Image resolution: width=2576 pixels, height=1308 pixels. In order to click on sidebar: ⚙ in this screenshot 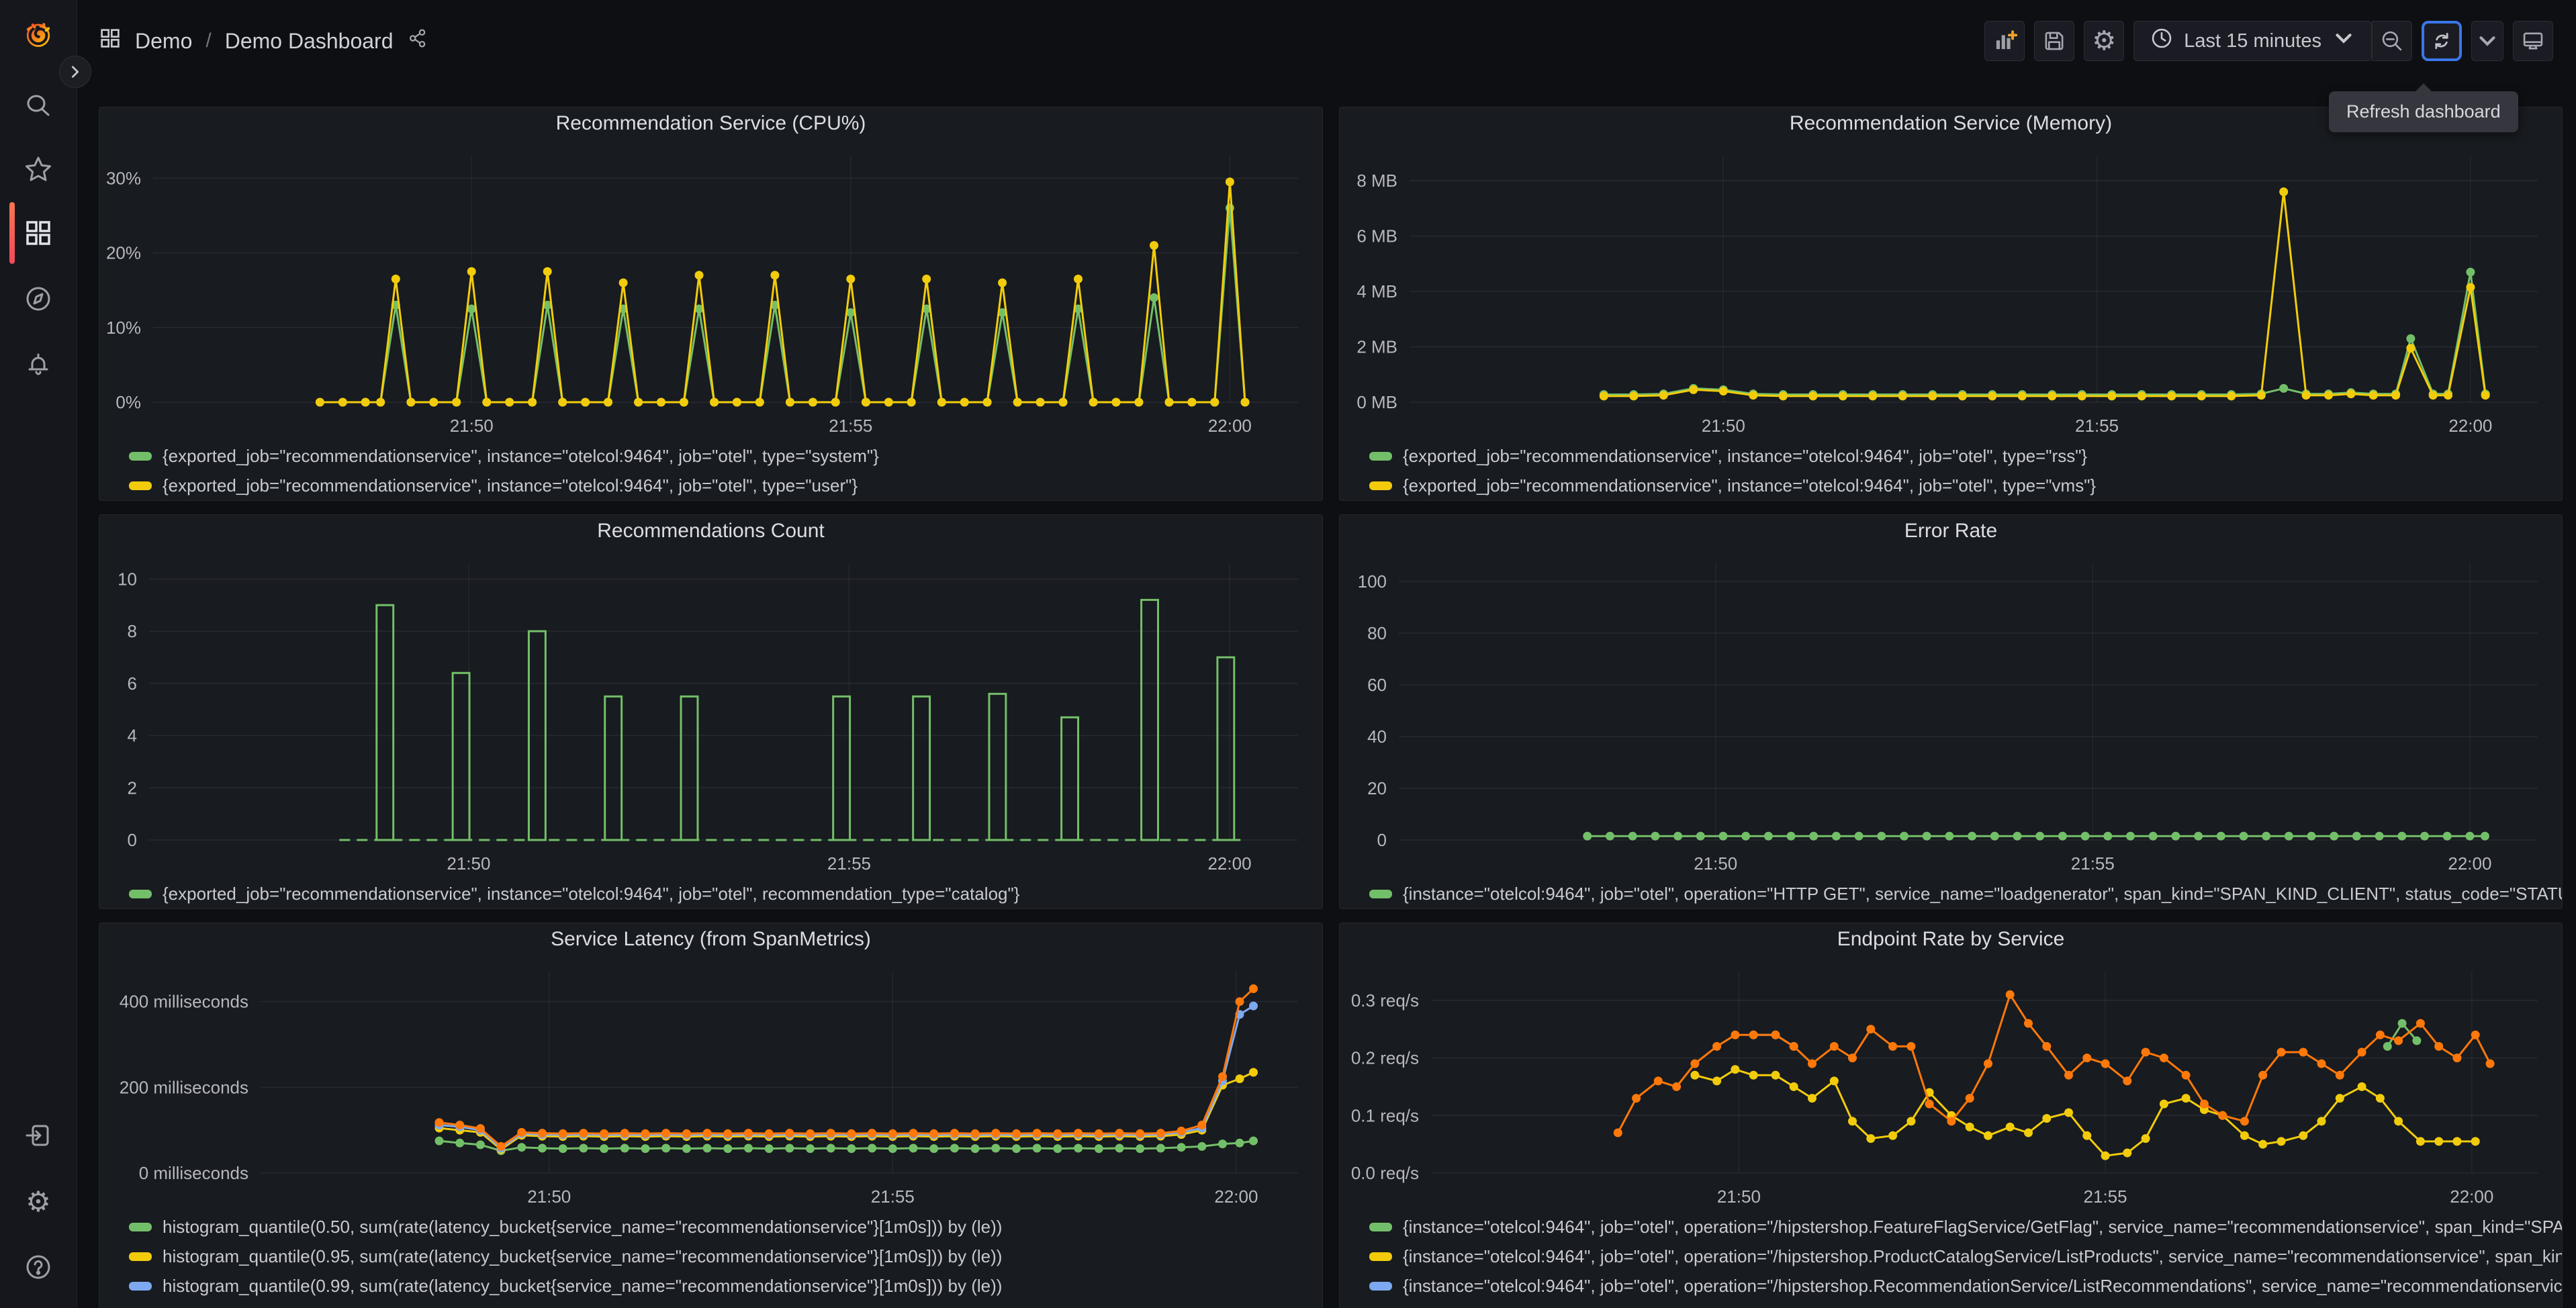, I will do `click(38, 654)`.